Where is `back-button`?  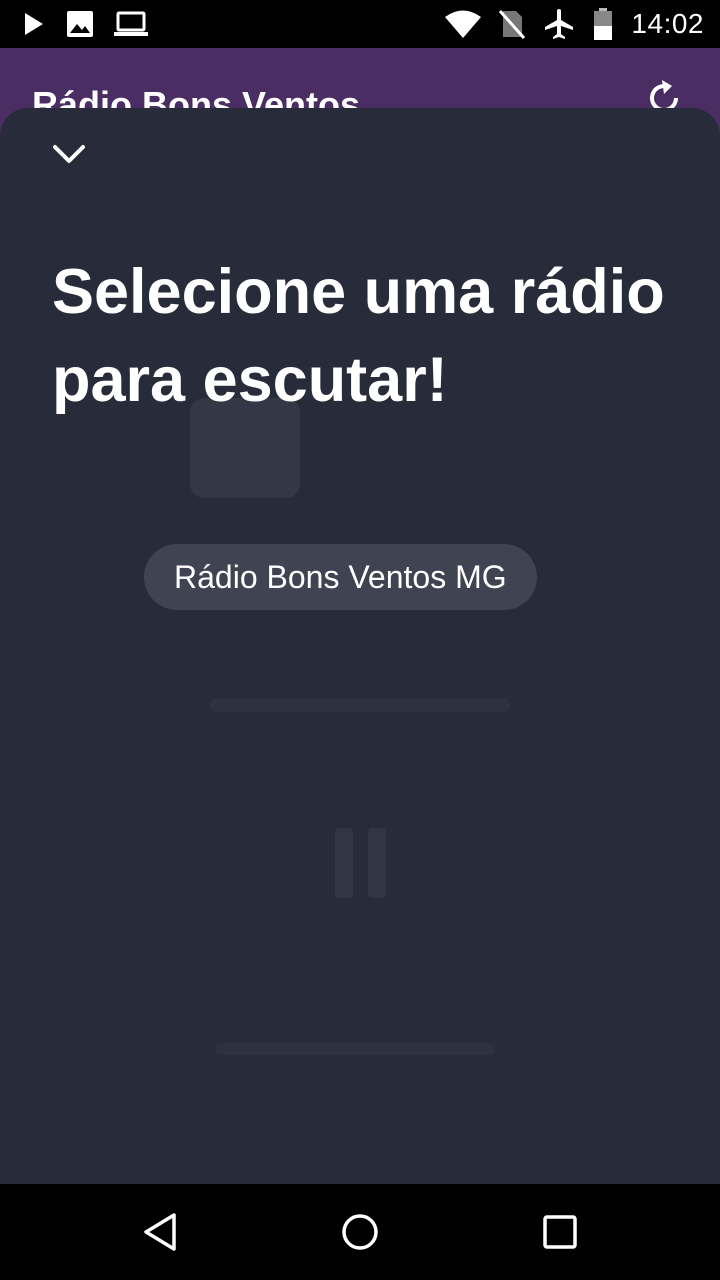 back-button is located at coordinates (160, 1232).